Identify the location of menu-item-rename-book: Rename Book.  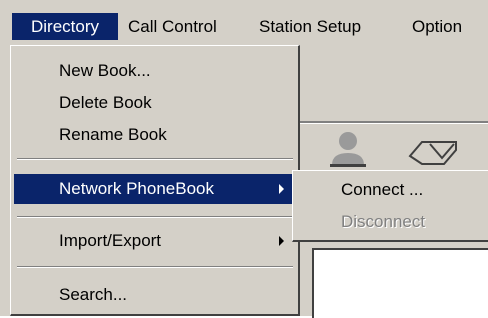
(155, 135).